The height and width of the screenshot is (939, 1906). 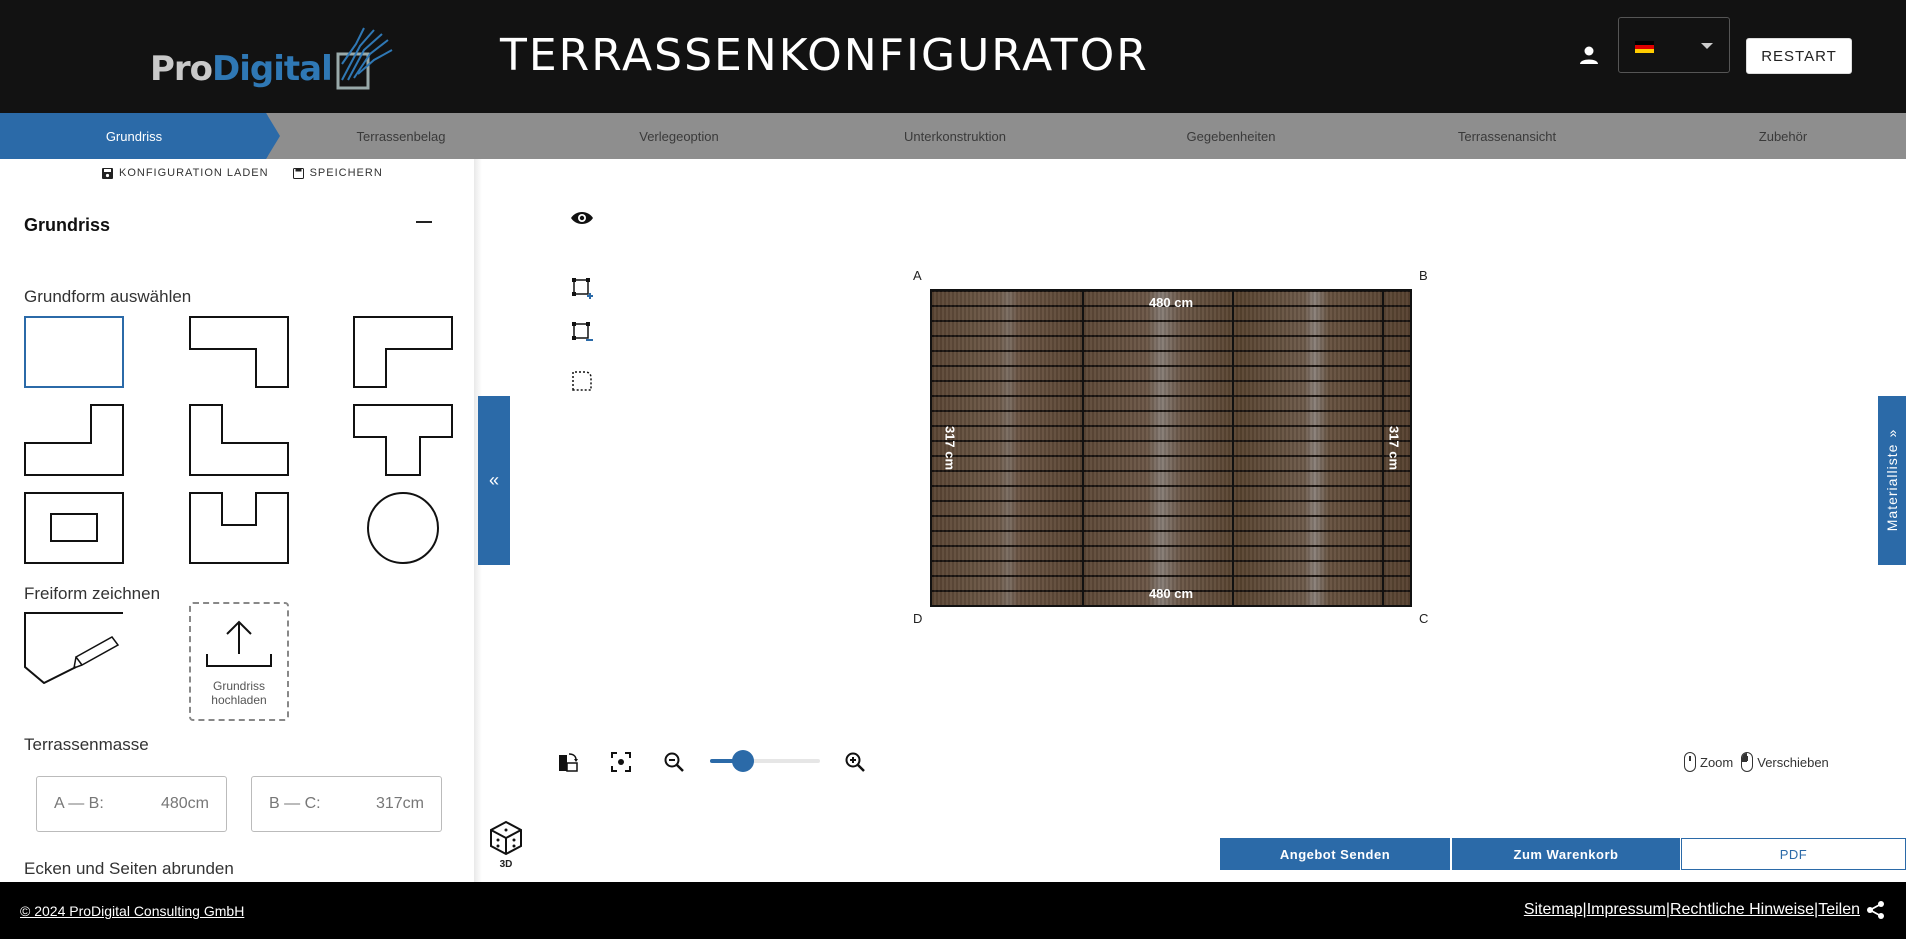 I want to click on user-icon, so click(x=1589, y=55).